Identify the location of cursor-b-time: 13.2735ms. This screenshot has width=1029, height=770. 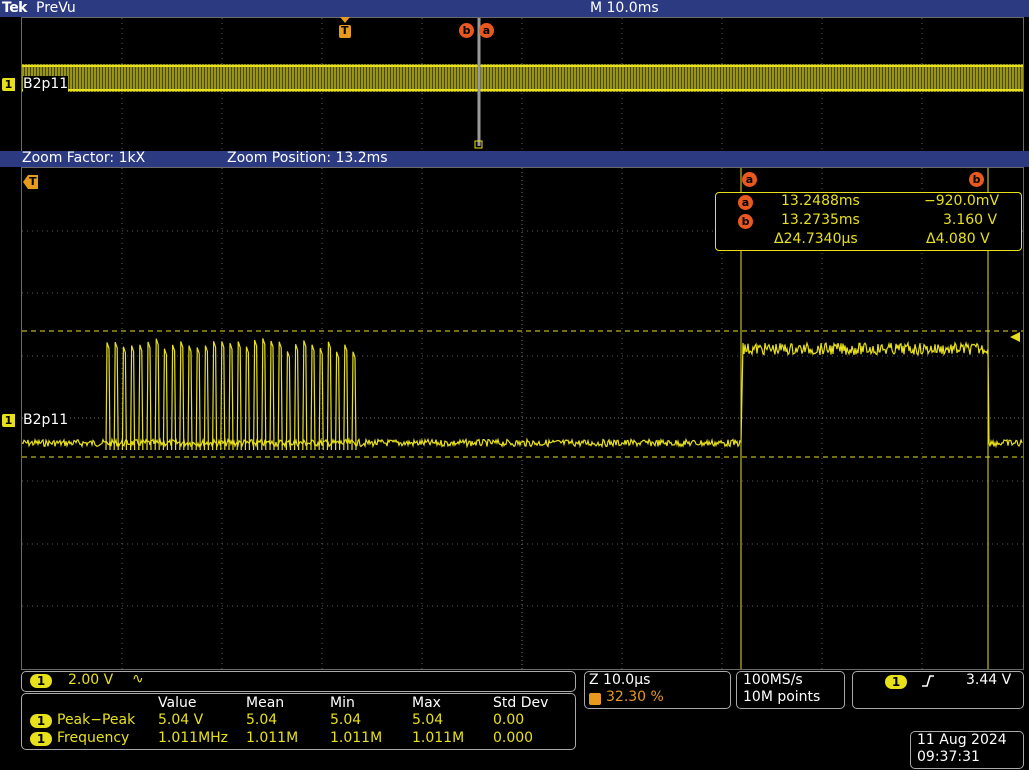
(820, 220).